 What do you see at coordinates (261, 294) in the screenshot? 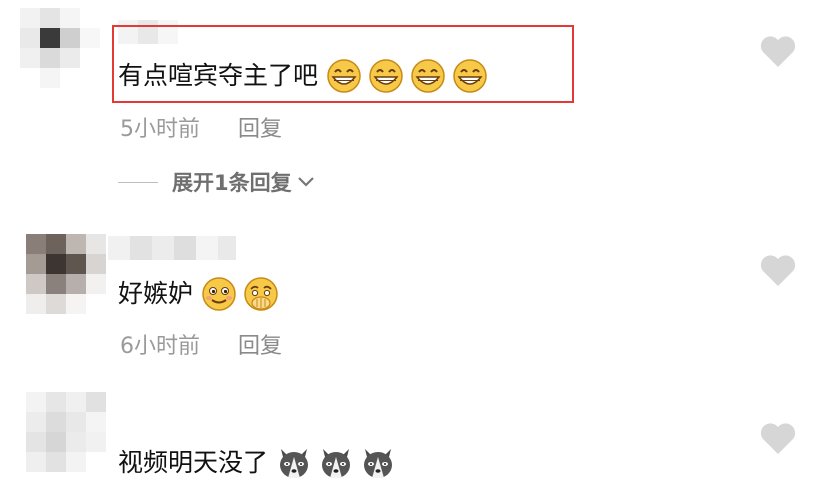
I see `cover-mouth-emoji-icon` at bounding box center [261, 294].